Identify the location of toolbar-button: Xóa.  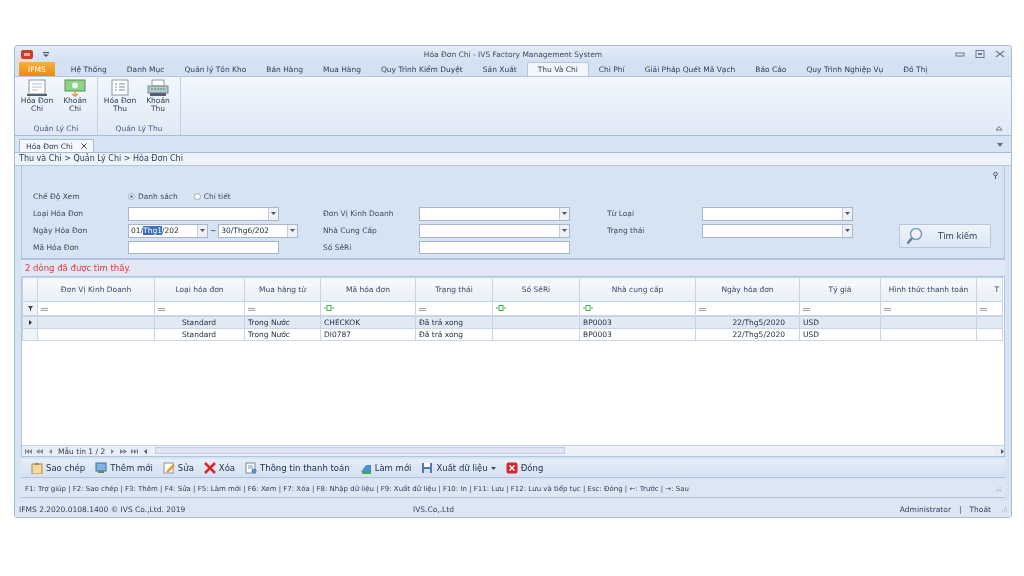
(219, 468).